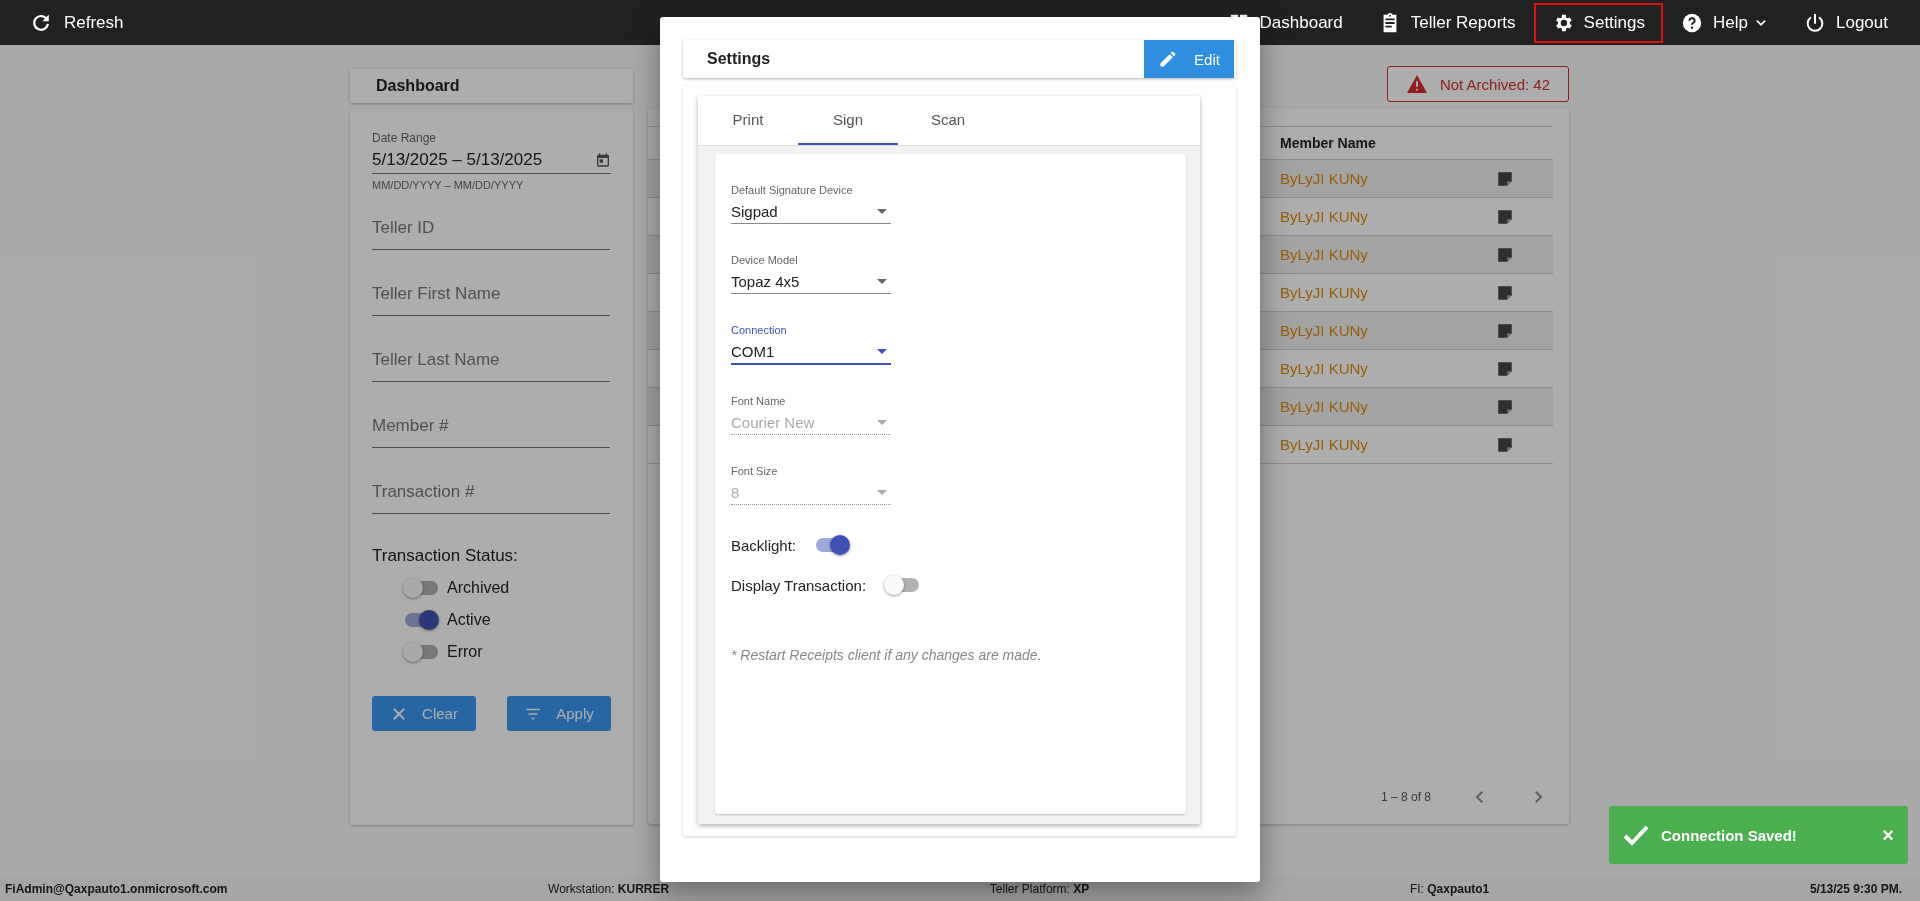 The image size is (1920, 901). Describe the element at coordinates (799, 585) in the screenshot. I see `toggle-label: Display Transaction:` at that location.